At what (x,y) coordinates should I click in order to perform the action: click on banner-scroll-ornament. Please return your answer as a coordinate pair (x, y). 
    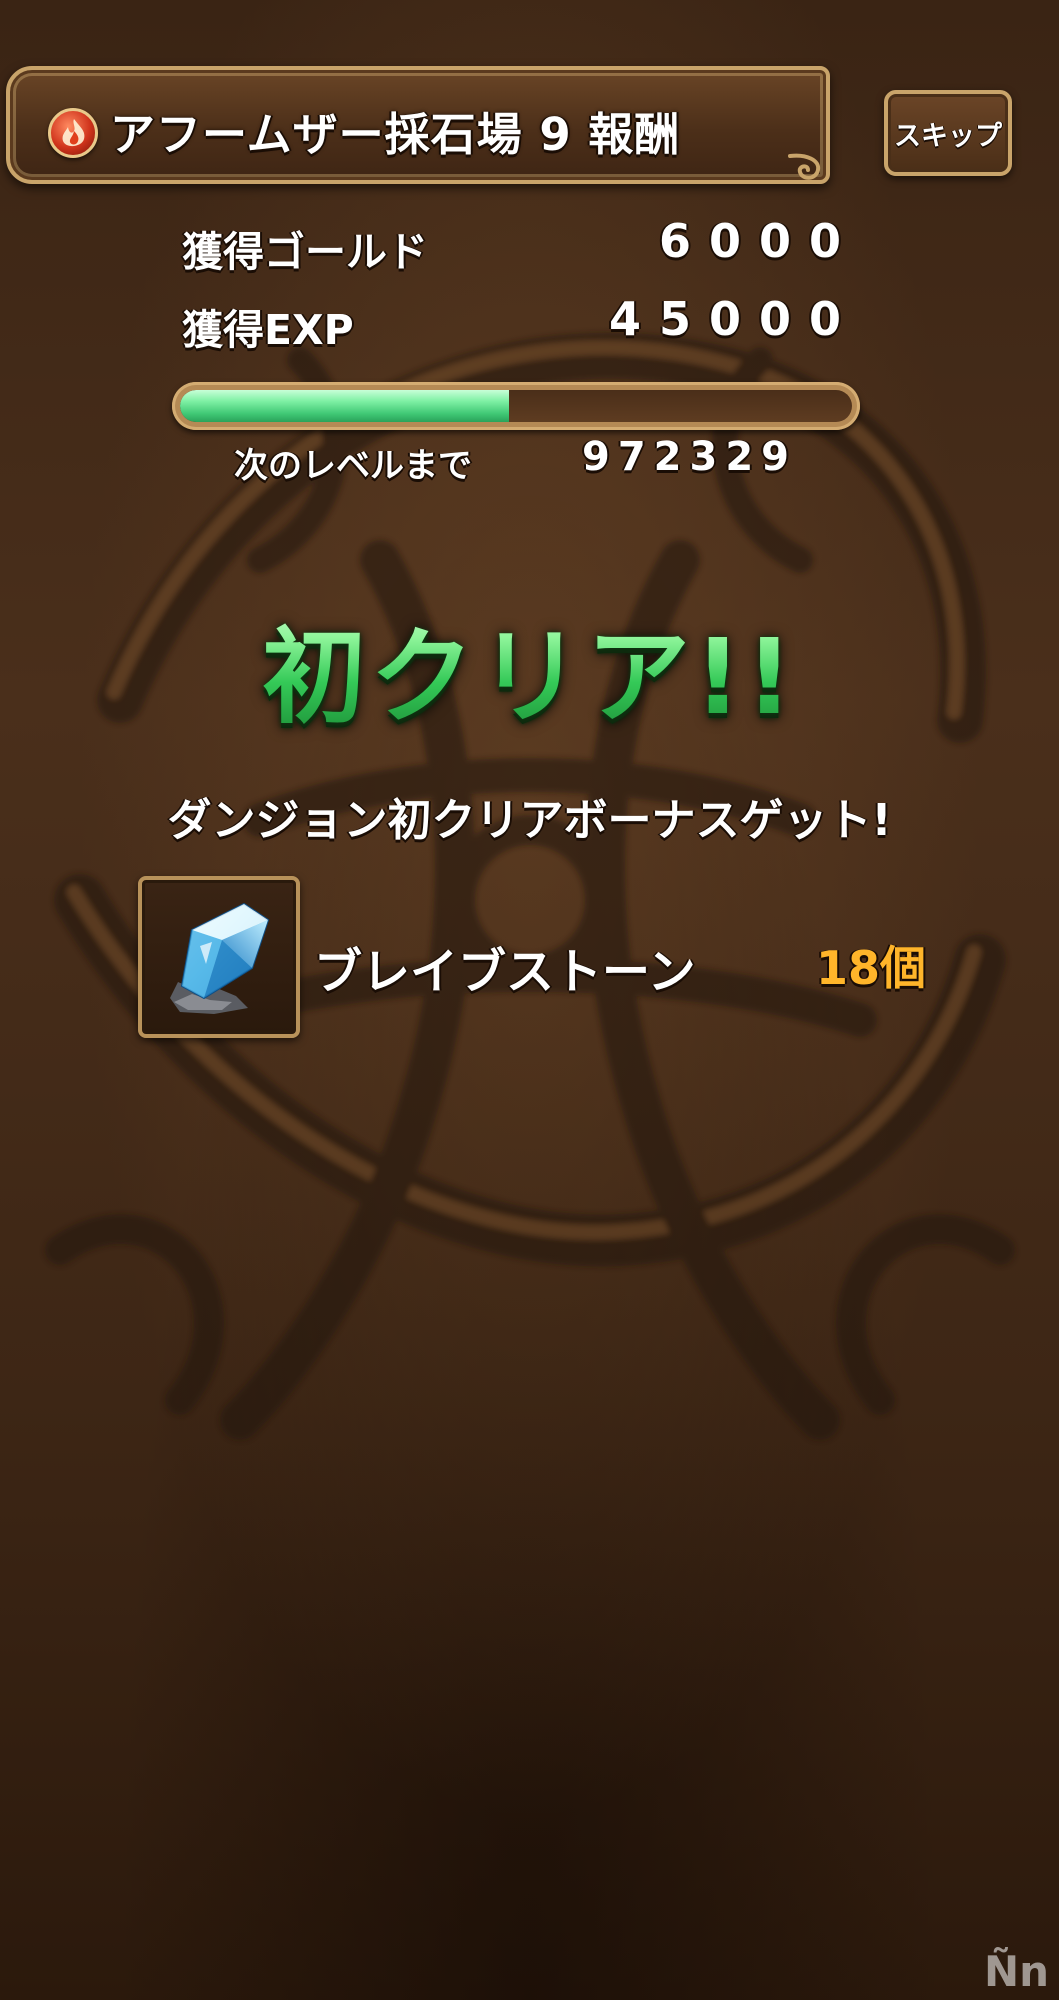
    Looking at the image, I should click on (804, 166).